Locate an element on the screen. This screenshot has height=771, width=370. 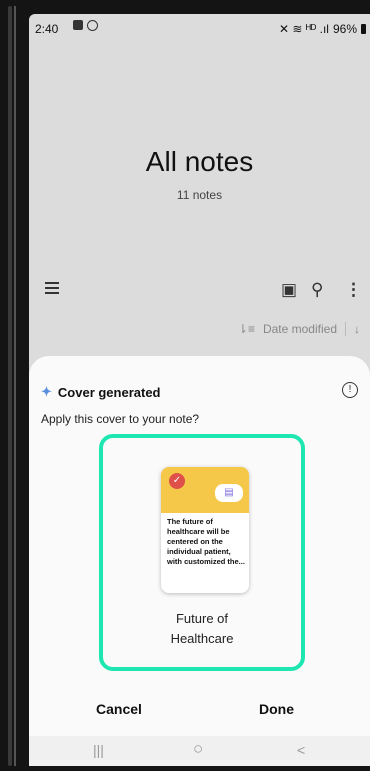
status-notification-icons is located at coordinates (85, 25).